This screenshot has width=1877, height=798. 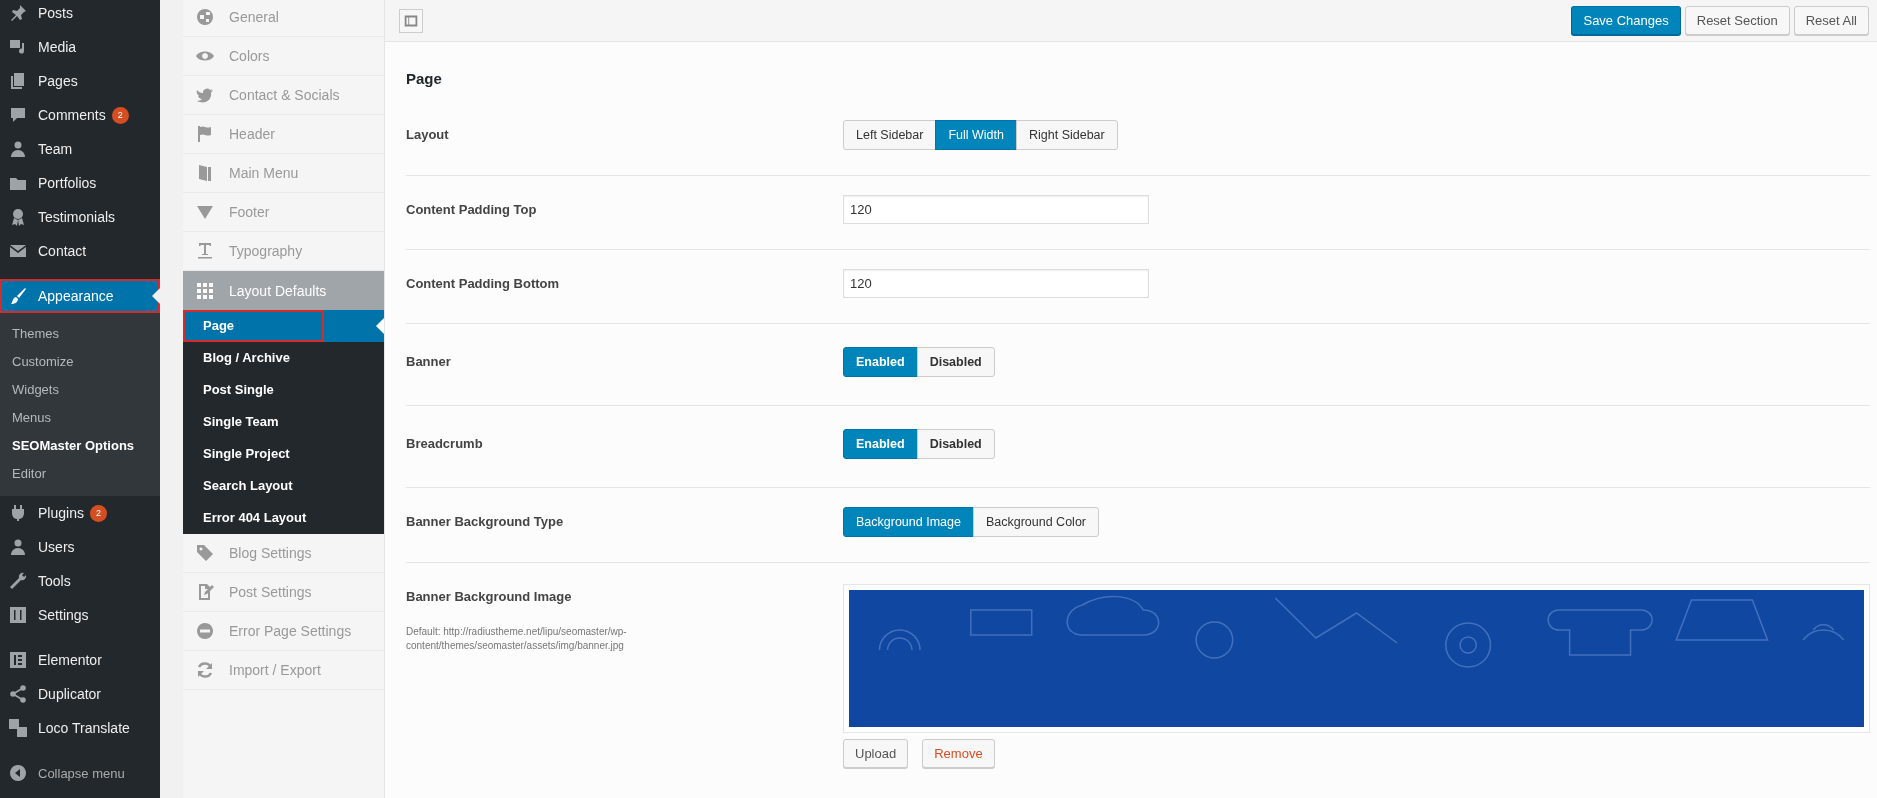 What do you see at coordinates (80, 251) in the screenshot?
I see `admin-menu-item: Contact` at bounding box center [80, 251].